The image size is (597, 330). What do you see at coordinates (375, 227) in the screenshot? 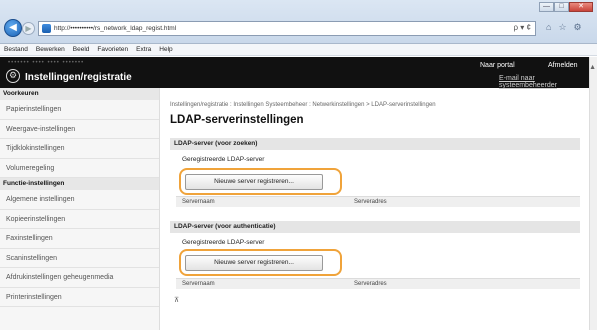
I see `auth-server-section-title: LDAP-server (voor authenticatie)` at bounding box center [375, 227].